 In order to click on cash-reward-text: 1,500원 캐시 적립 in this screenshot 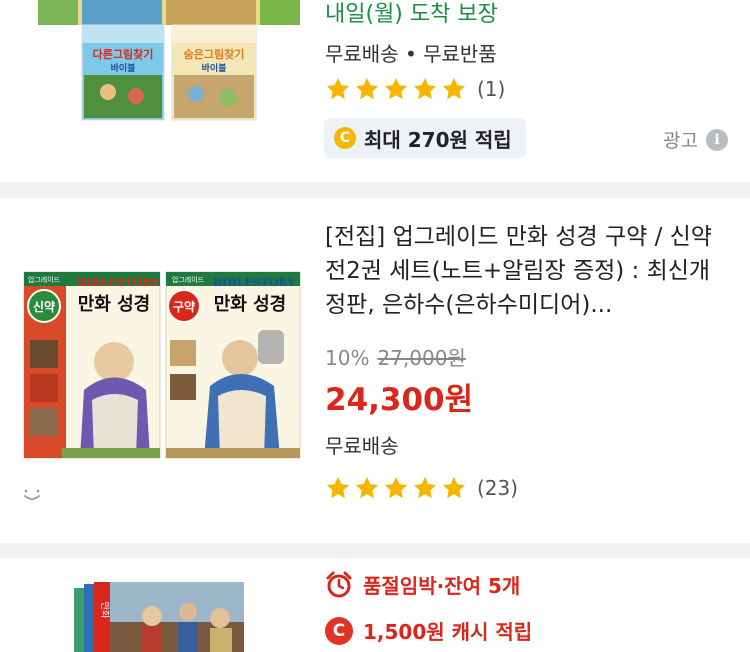, I will do `click(448, 632)`.